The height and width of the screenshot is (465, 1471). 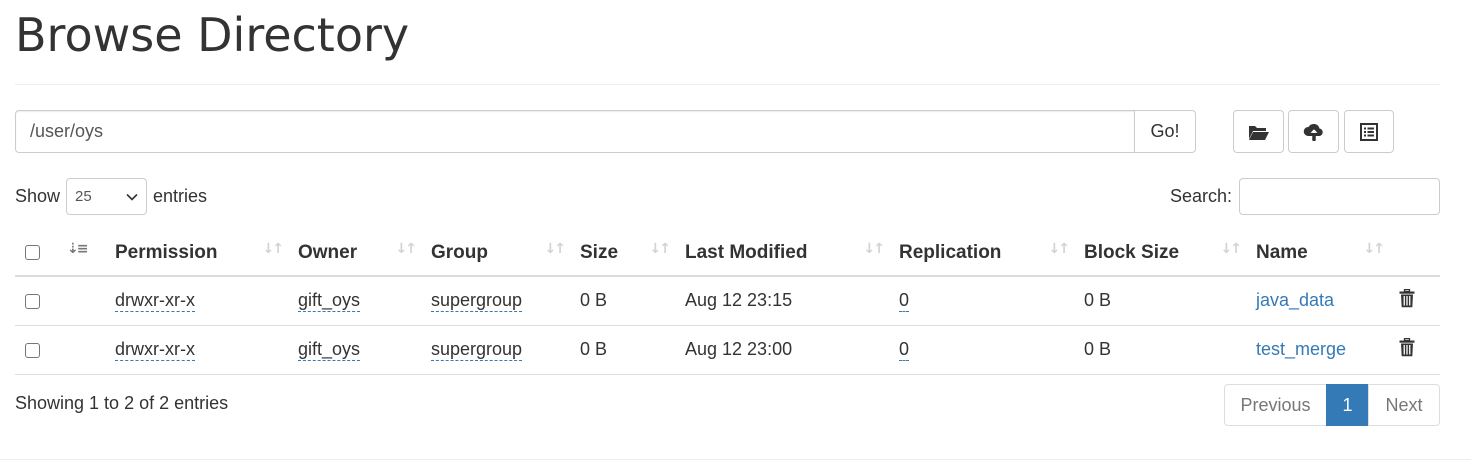 I want to click on sort-column-header: ⇣≡, so click(x=81, y=253).